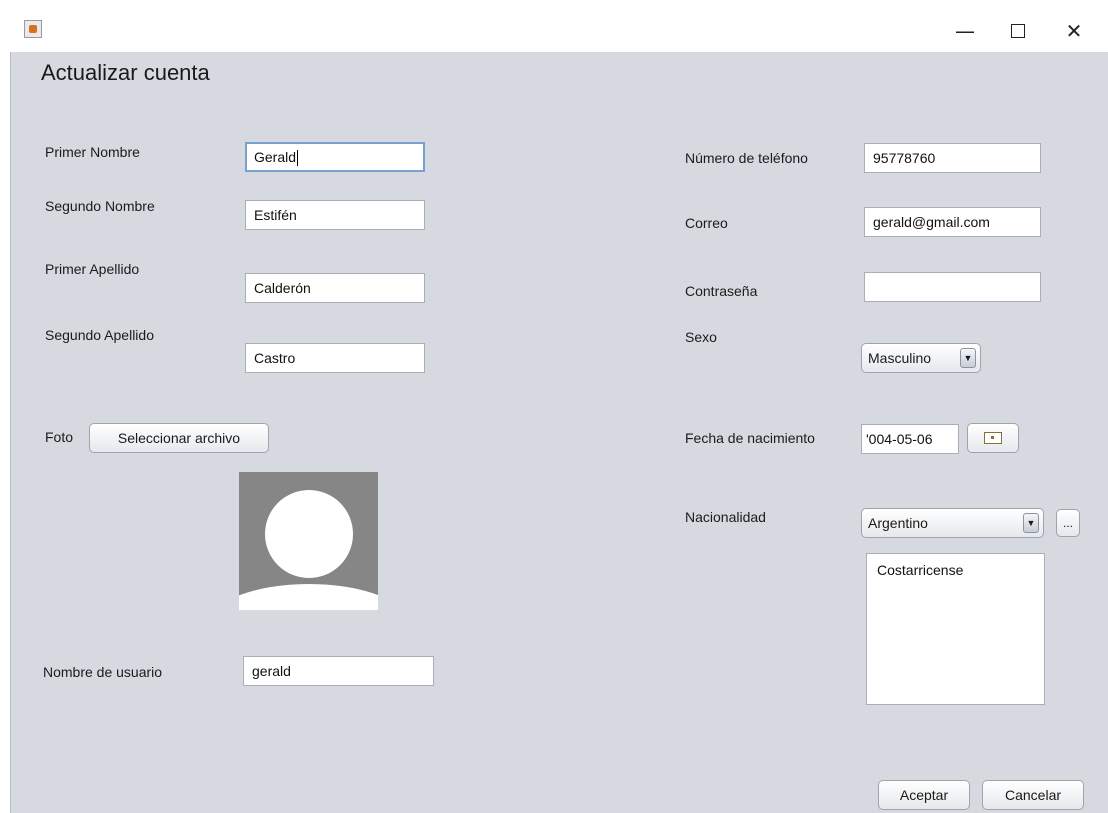  What do you see at coordinates (924, 795) in the screenshot?
I see `accept-button: Aceptar` at bounding box center [924, 795].